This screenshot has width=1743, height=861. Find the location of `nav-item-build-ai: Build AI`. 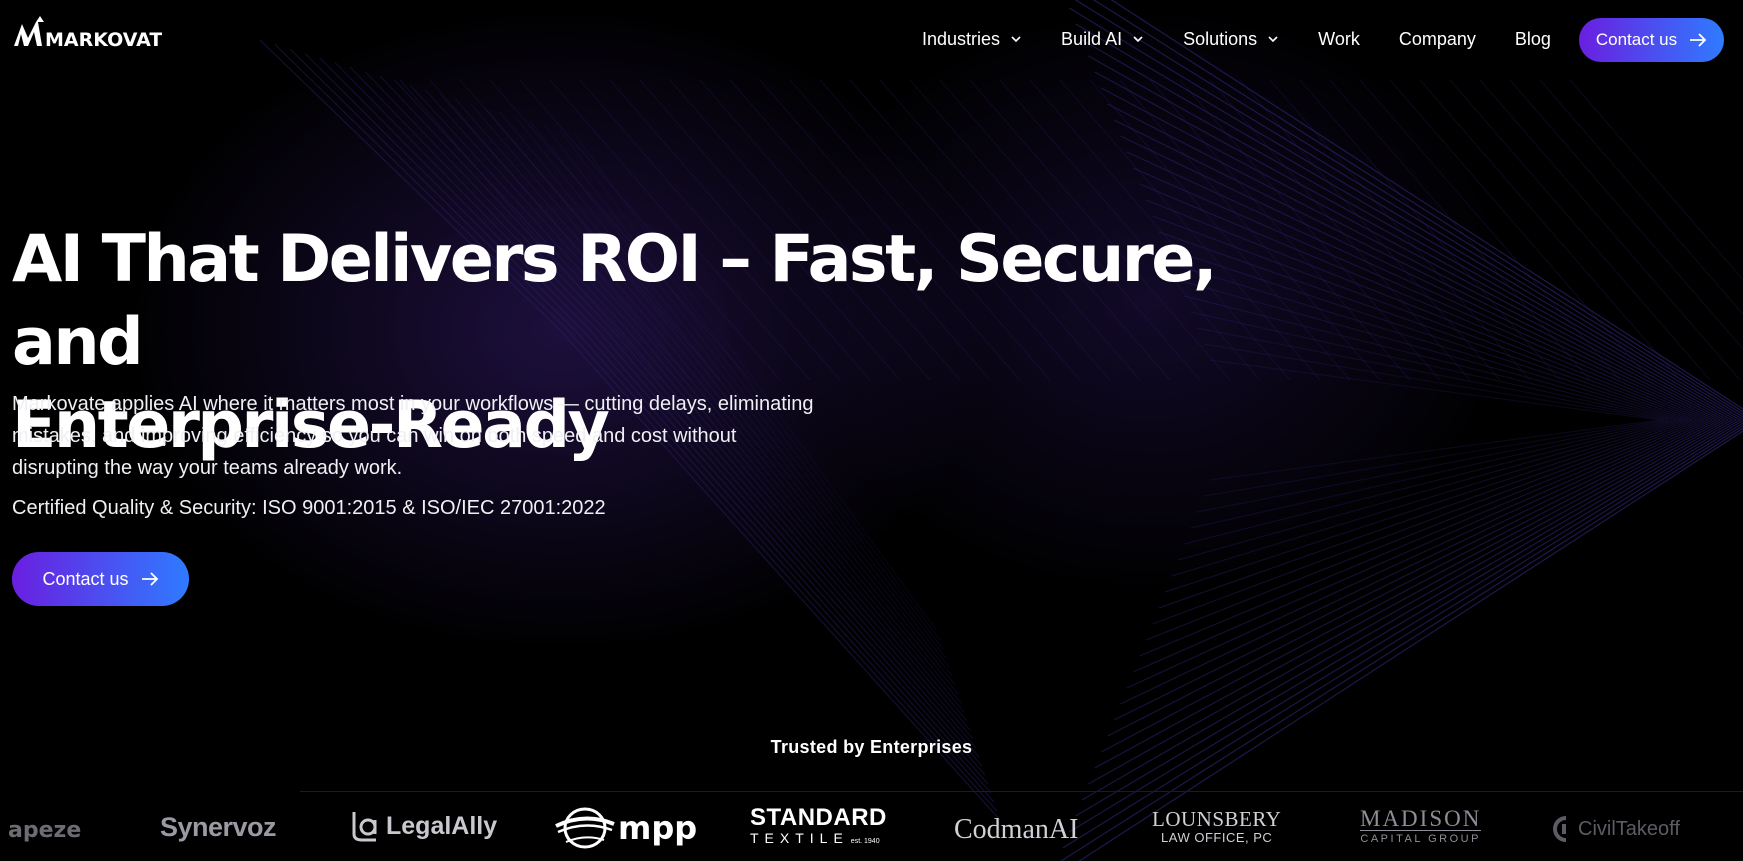

nav-item-build-ai: Build AI is located at coordinates (1102, 39).